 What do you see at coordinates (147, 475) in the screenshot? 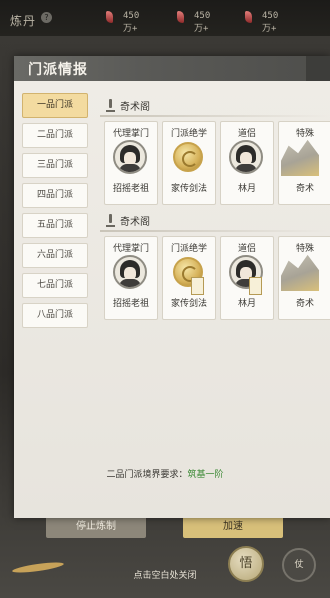
I see `requirement-label: 二品门派境界要求：` at bounding box center [147, 475].